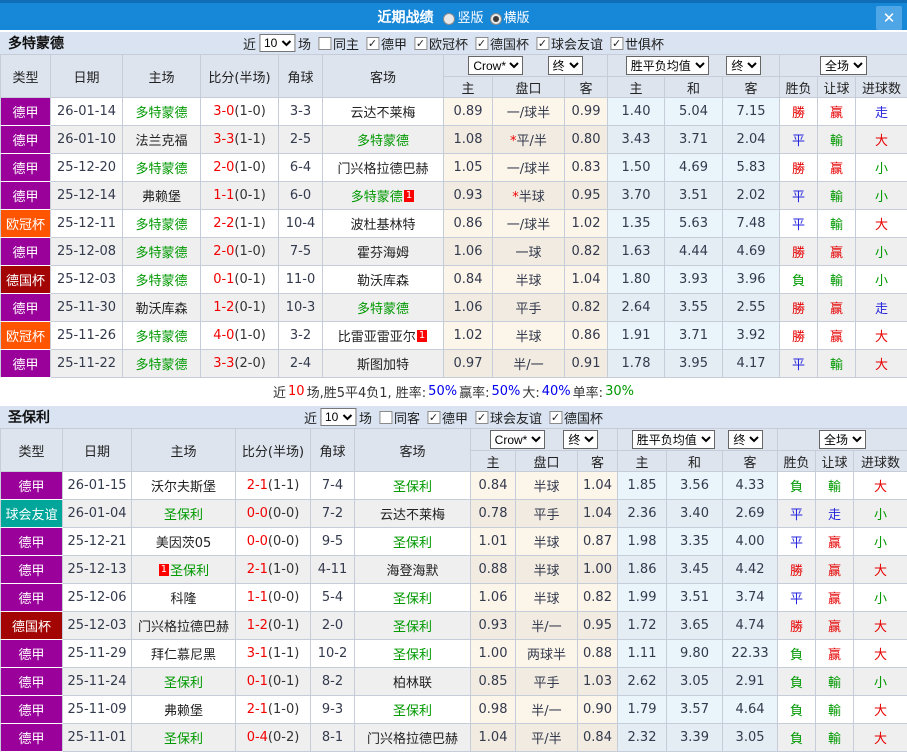 This screenshot has width=907, height=752. What do you see at coordinates (257, 513) in the screenshot?
I see `fulltime-score: 0-0` at bounding box center [257, 513].